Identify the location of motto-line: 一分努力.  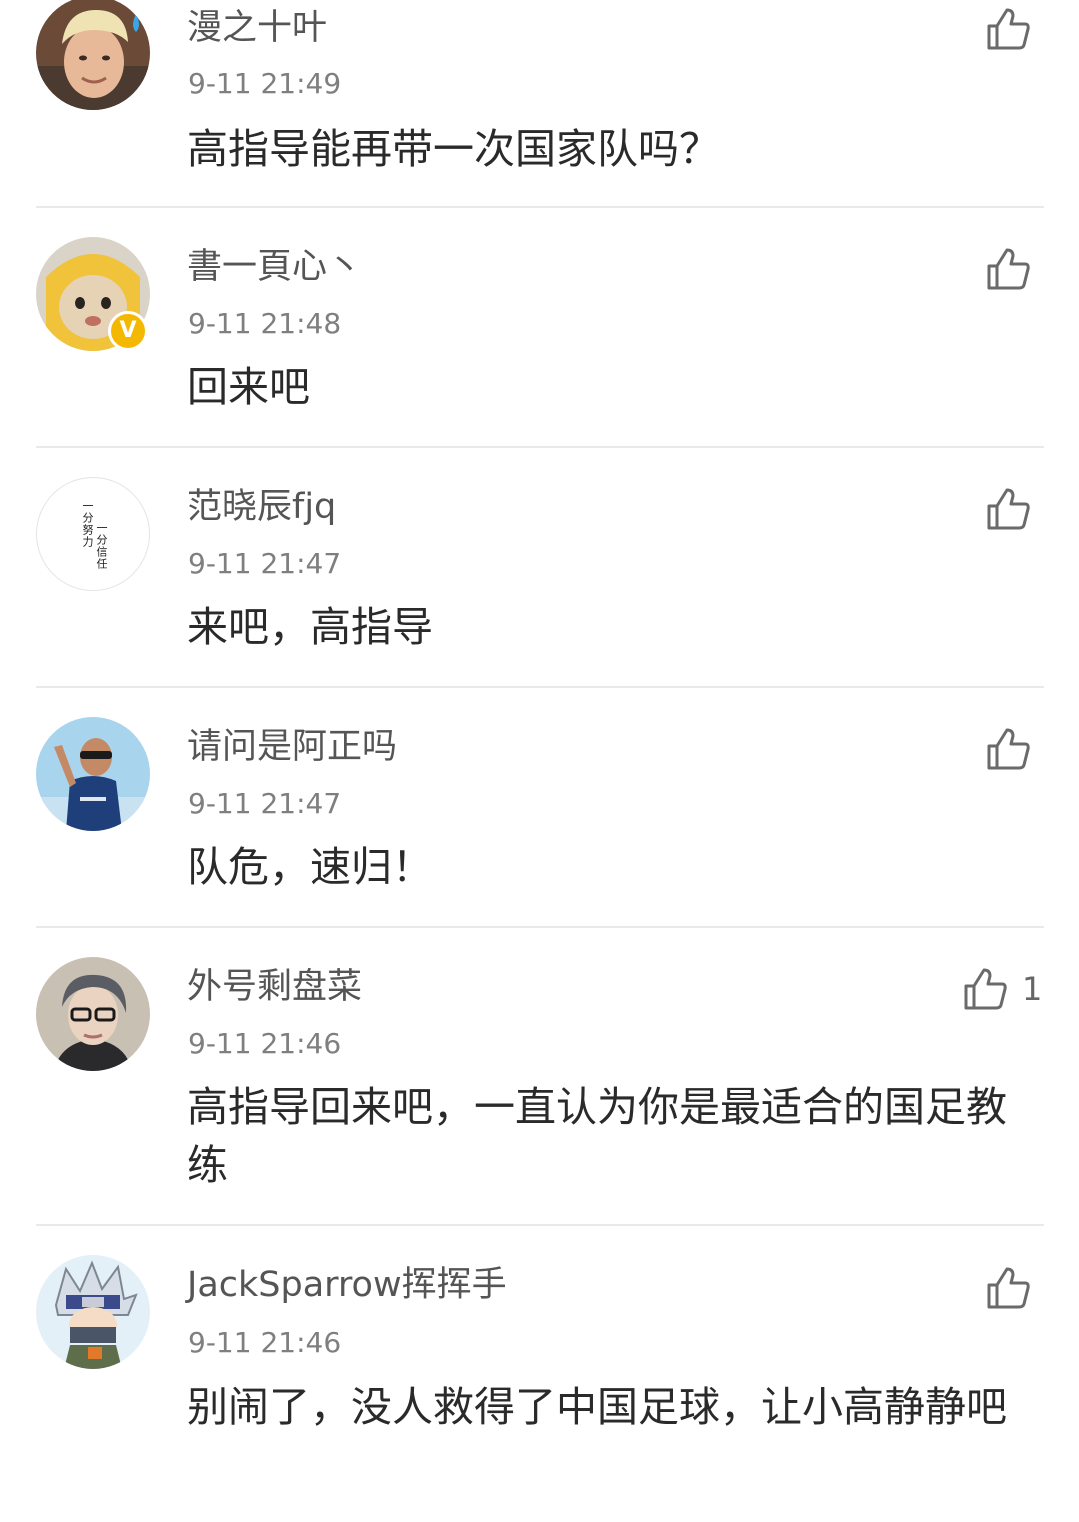
(87, 524).